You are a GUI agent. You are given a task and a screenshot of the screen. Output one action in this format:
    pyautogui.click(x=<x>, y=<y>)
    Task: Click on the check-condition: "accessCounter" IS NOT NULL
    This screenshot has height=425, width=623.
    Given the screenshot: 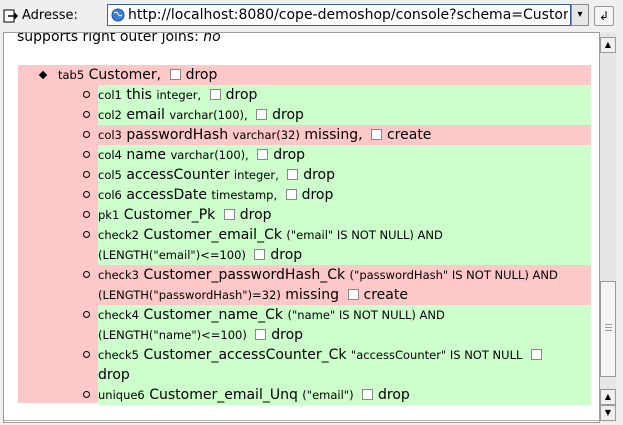 What is the action you would take?
    pyautogui.click(x=436, y=355)
    